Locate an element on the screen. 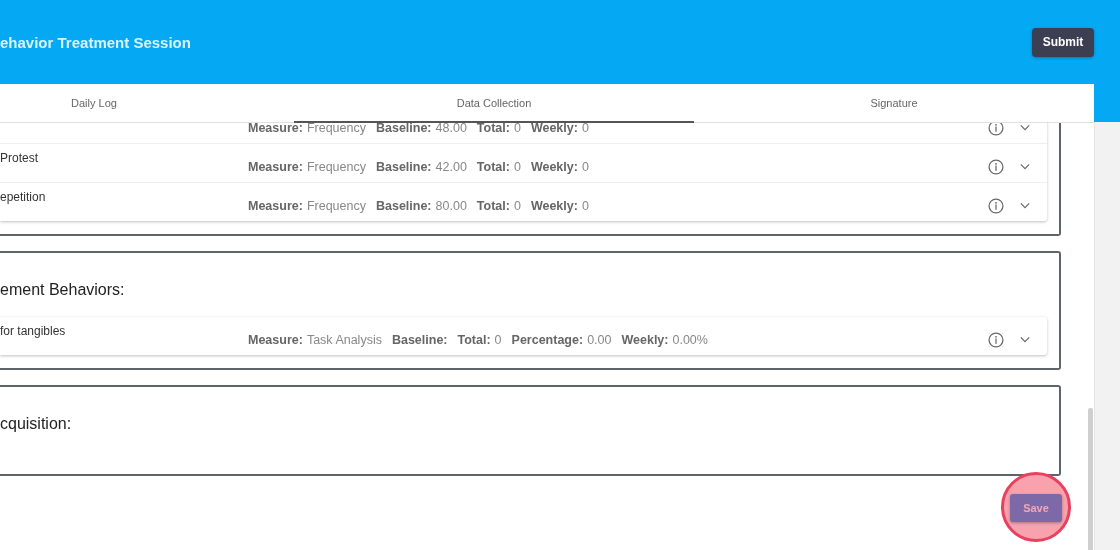  behavior-name: for tangibles is located at coordinates (33, 331).